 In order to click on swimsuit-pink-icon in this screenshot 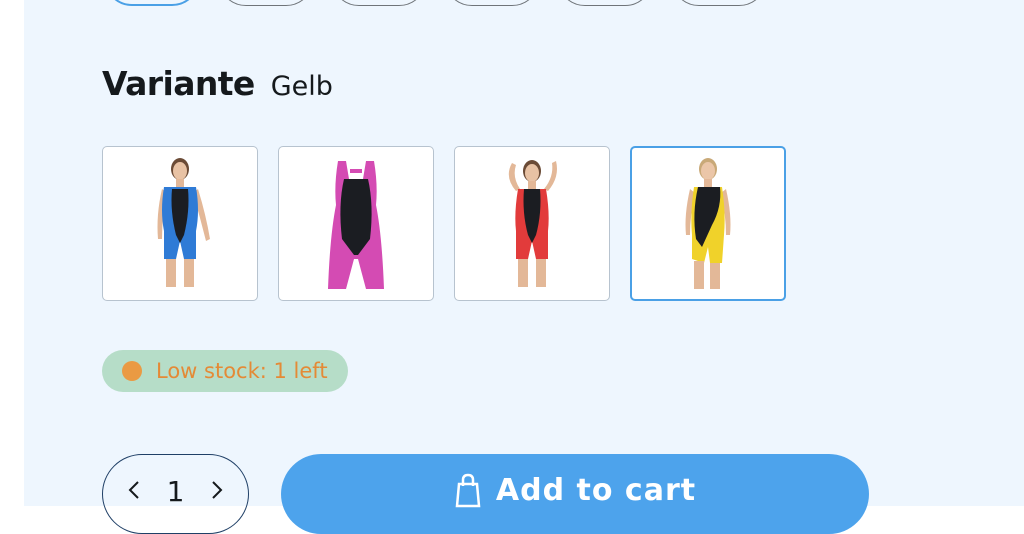, I will do `click(356, 223)`.